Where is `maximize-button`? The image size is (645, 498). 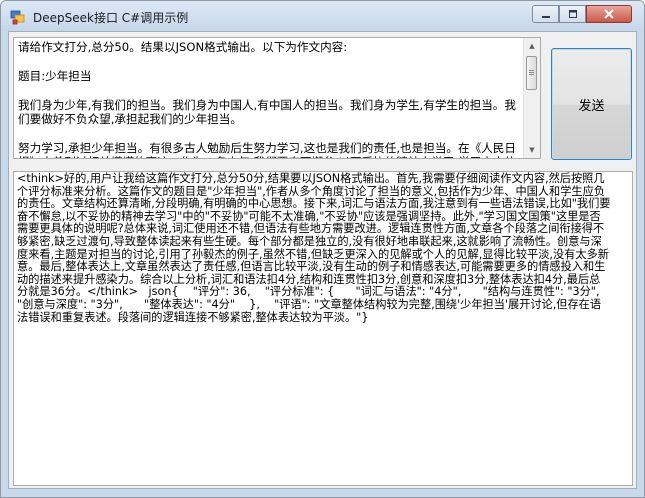
maximize-button is located at coordinates (572, 14).